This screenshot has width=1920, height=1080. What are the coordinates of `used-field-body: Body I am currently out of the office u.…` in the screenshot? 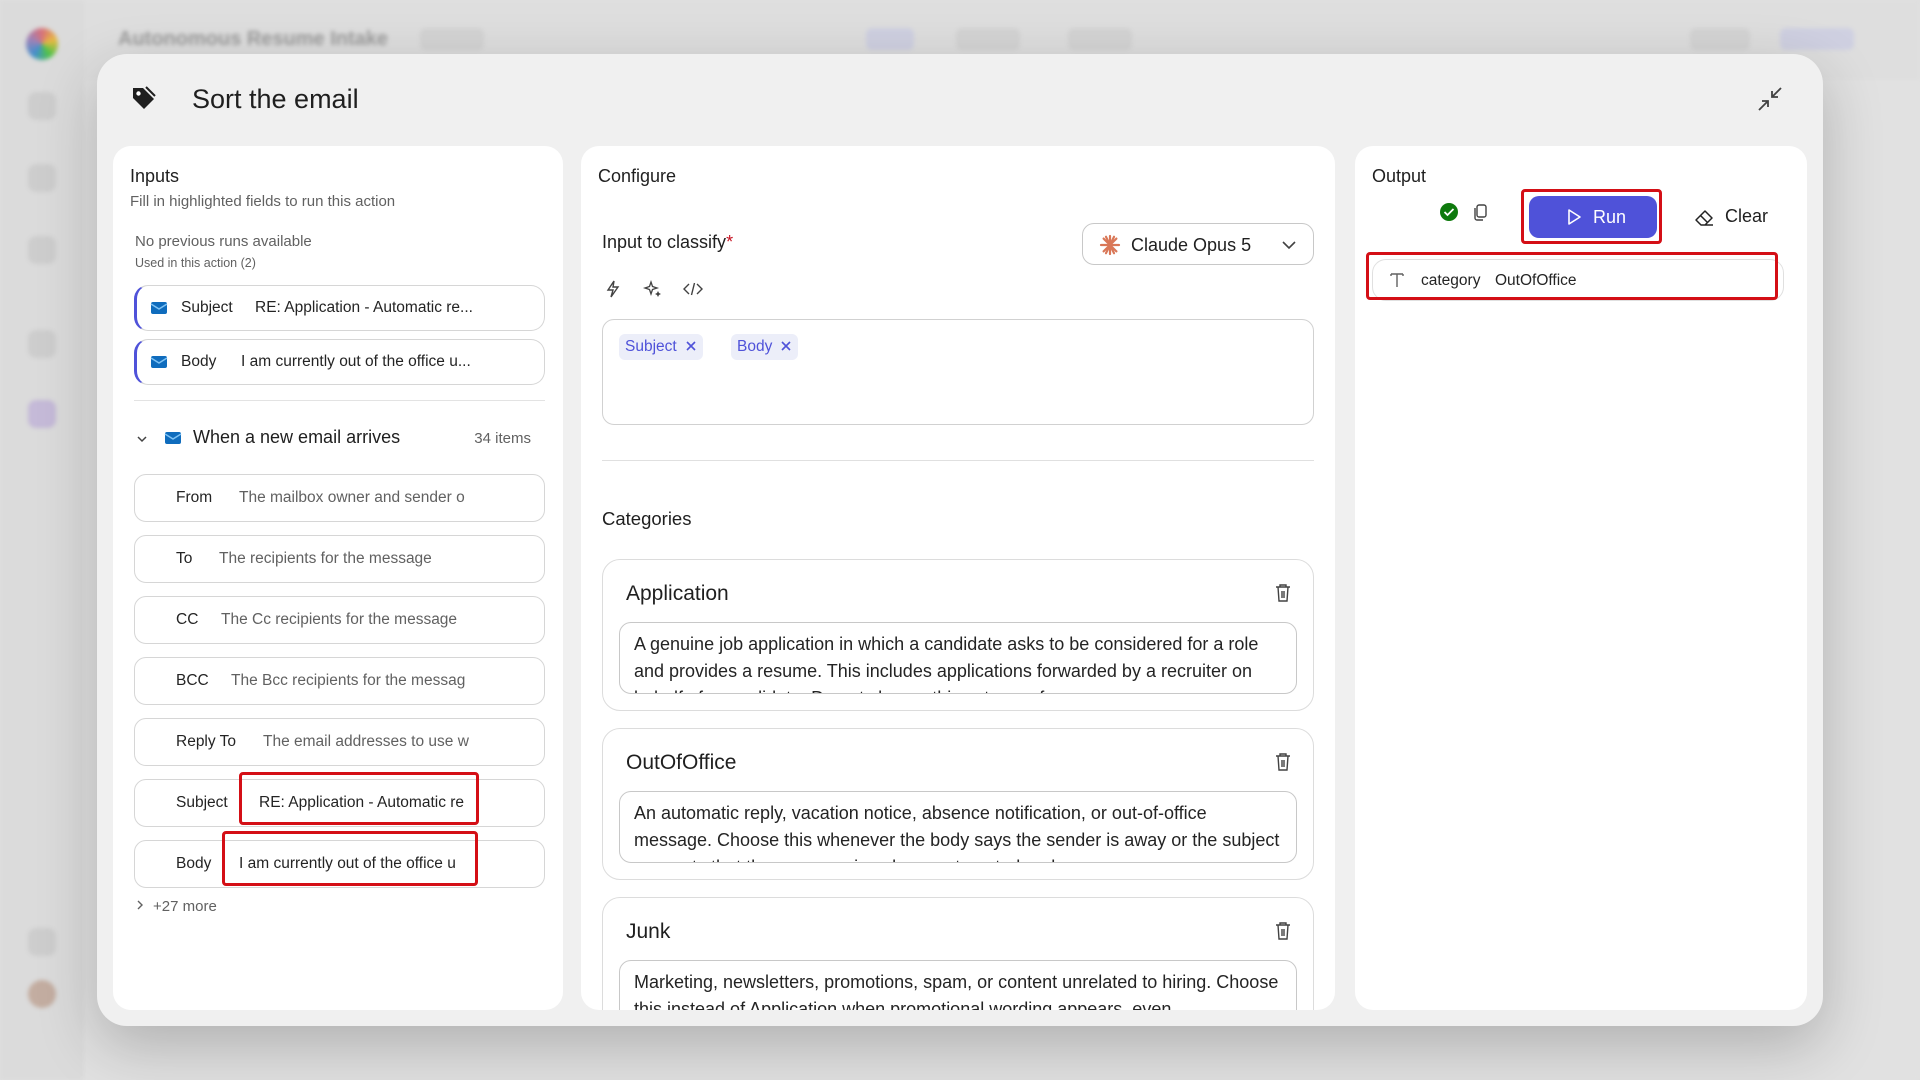 It's located at (339, 362).